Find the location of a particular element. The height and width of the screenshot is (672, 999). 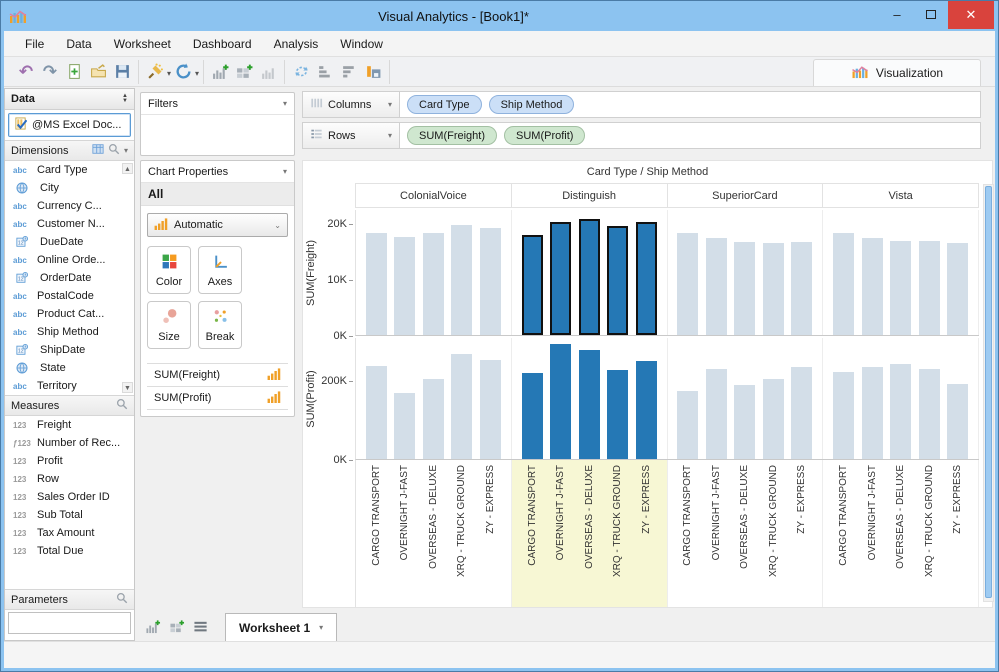

scrollbar-thumb is located at coordinates (988, 392).